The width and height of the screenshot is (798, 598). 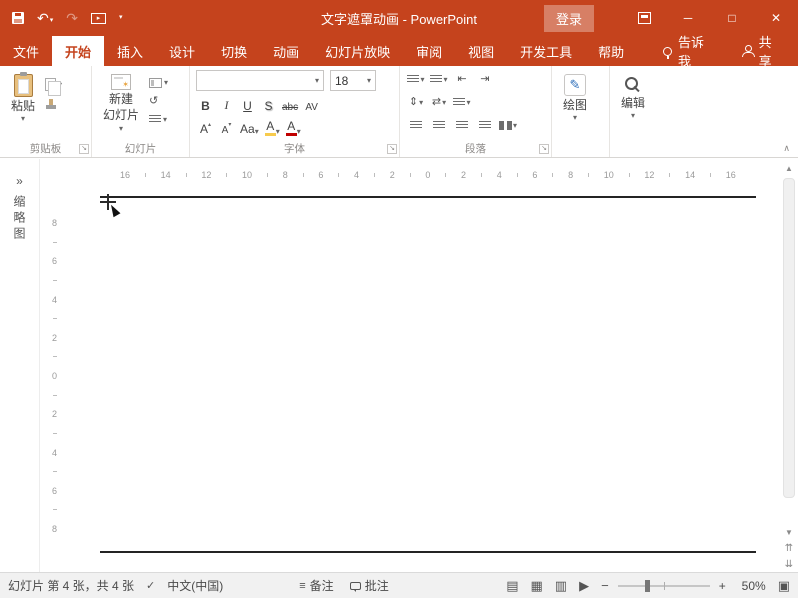 I want to click on clipboard-dialog-launcher: ↘, so click(x=84, y=149).